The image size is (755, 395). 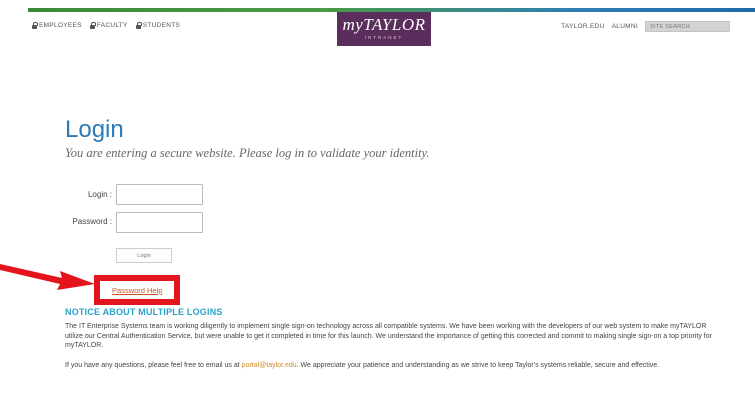 I want to click on alumni-link: ALUMNI, so click(x=625, y=26).